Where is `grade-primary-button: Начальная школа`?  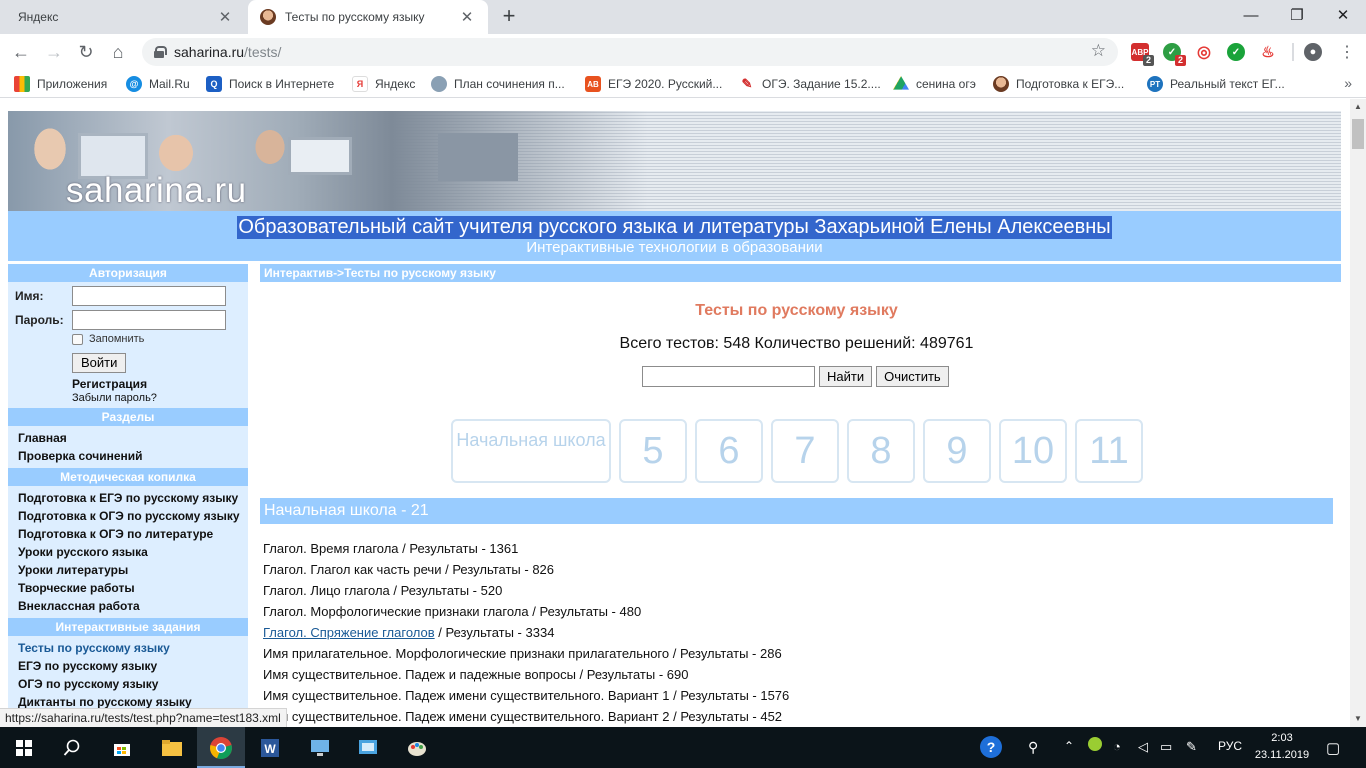
grade-primary-button: Начальная школа is located at coordinates (531, 451).